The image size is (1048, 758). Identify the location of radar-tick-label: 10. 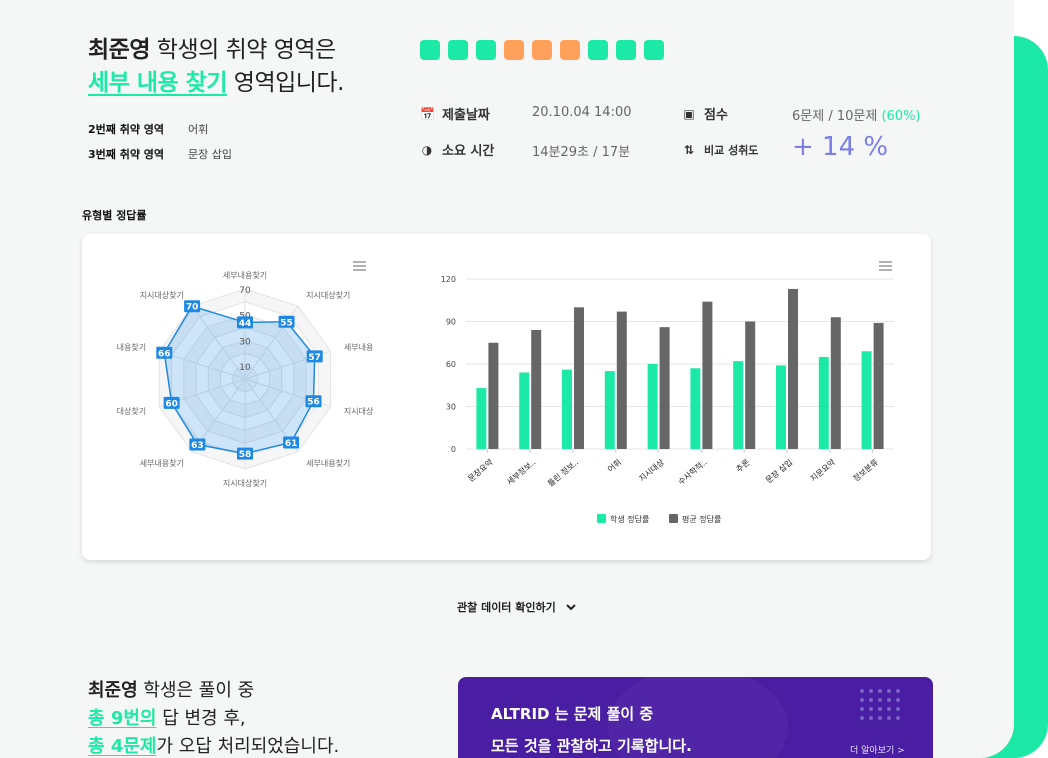
(245, 368).